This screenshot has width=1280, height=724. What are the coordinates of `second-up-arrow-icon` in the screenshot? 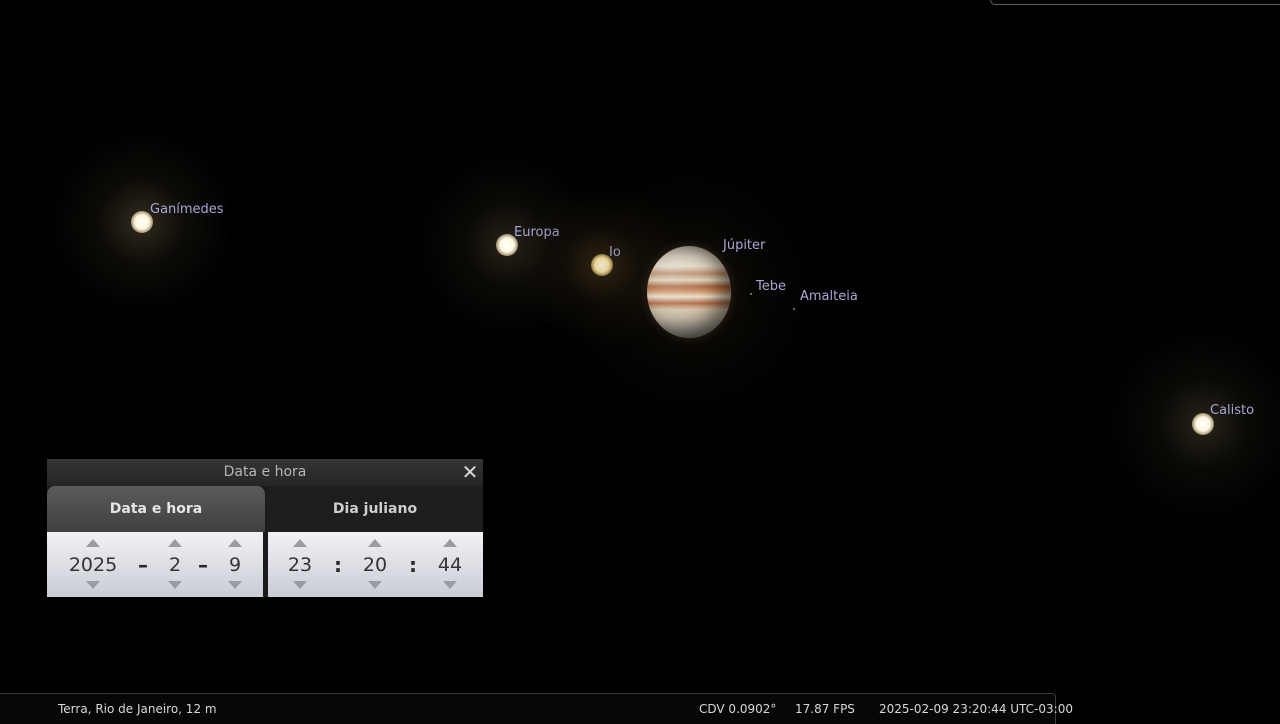 It's located at (450, 543).